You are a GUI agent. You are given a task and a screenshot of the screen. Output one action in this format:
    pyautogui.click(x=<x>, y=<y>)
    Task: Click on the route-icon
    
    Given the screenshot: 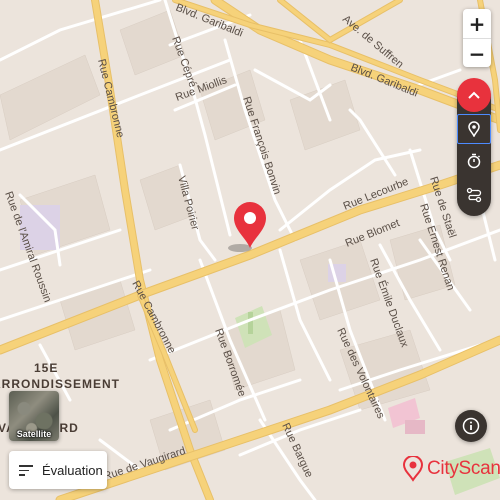 What is the action you would take?
    pyautogui.click(x=474, y=195)
    